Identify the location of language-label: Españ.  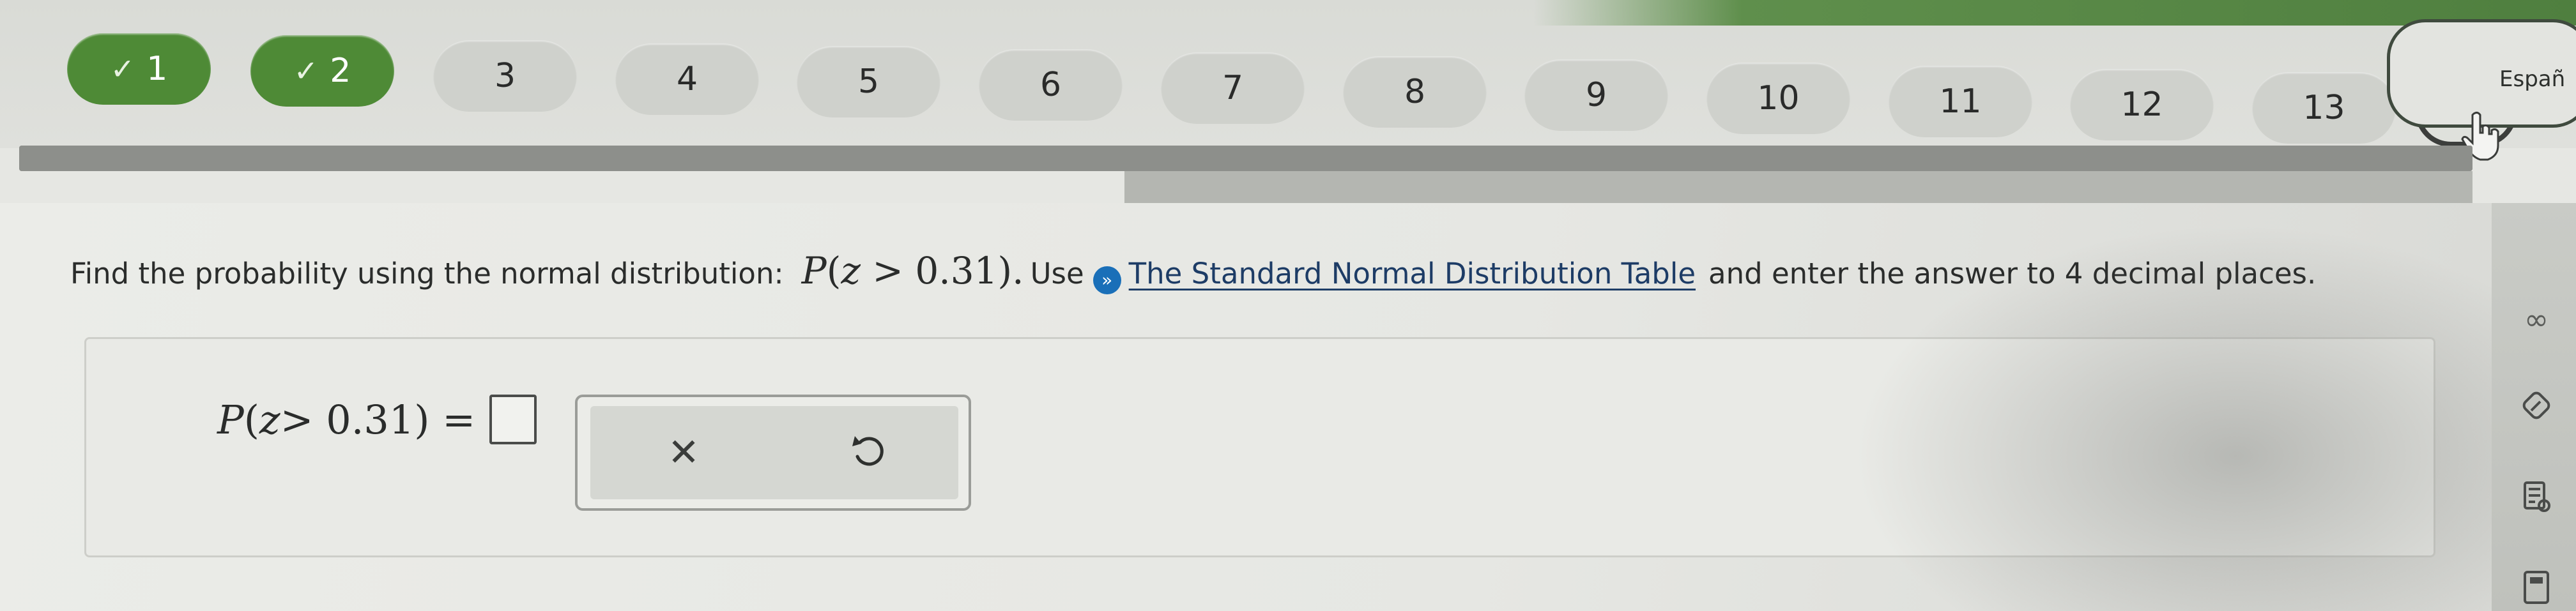
(2532, 79).